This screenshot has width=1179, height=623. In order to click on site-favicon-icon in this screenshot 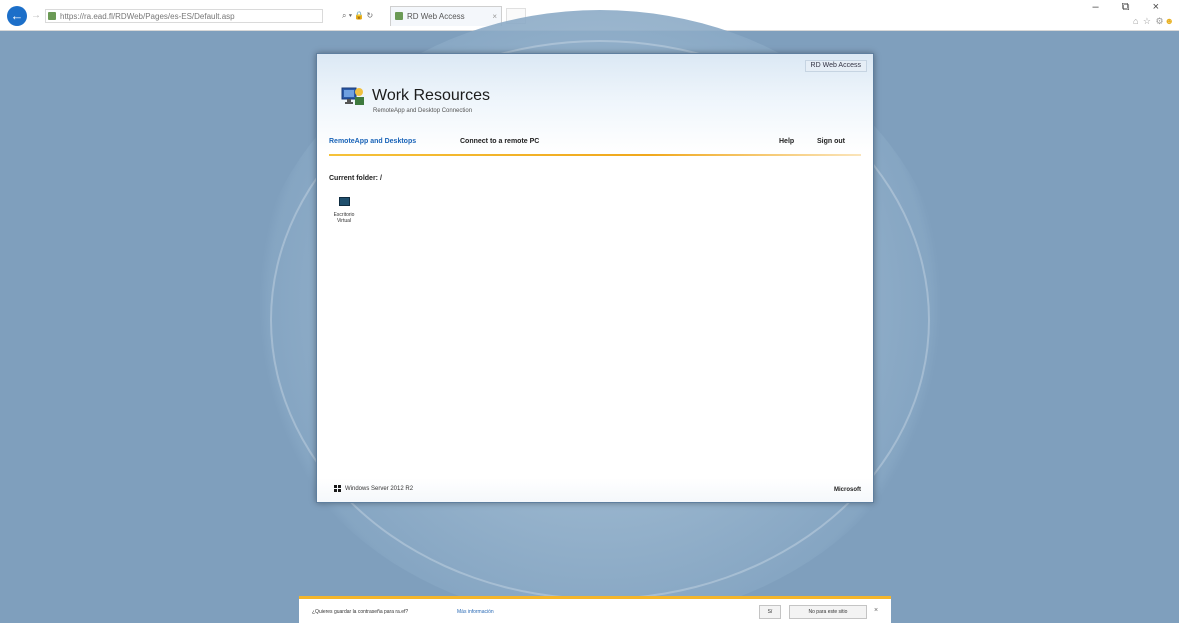, I will do `click(52, 16)`.